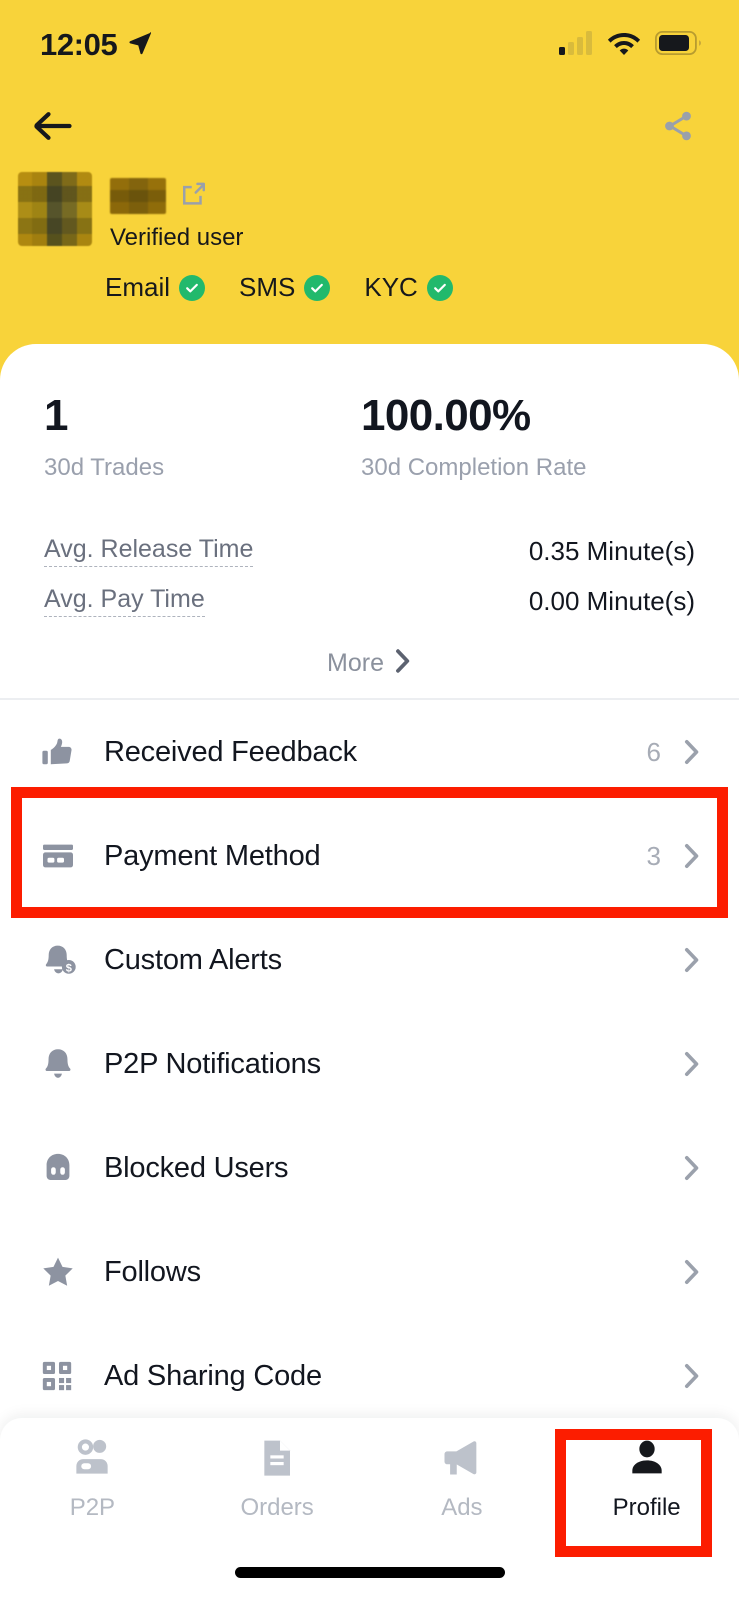  Describe the element at coordinates (474, 467) in the screenshot. I see `stat-completion-label: 30d Completion Rate` at that location.